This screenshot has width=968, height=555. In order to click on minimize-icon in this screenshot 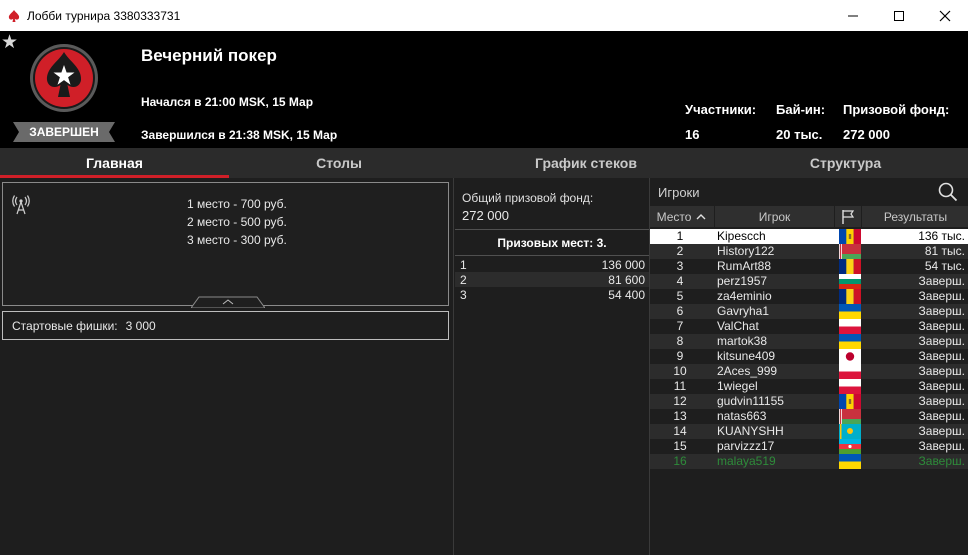, I will do `click(853, 15)`.